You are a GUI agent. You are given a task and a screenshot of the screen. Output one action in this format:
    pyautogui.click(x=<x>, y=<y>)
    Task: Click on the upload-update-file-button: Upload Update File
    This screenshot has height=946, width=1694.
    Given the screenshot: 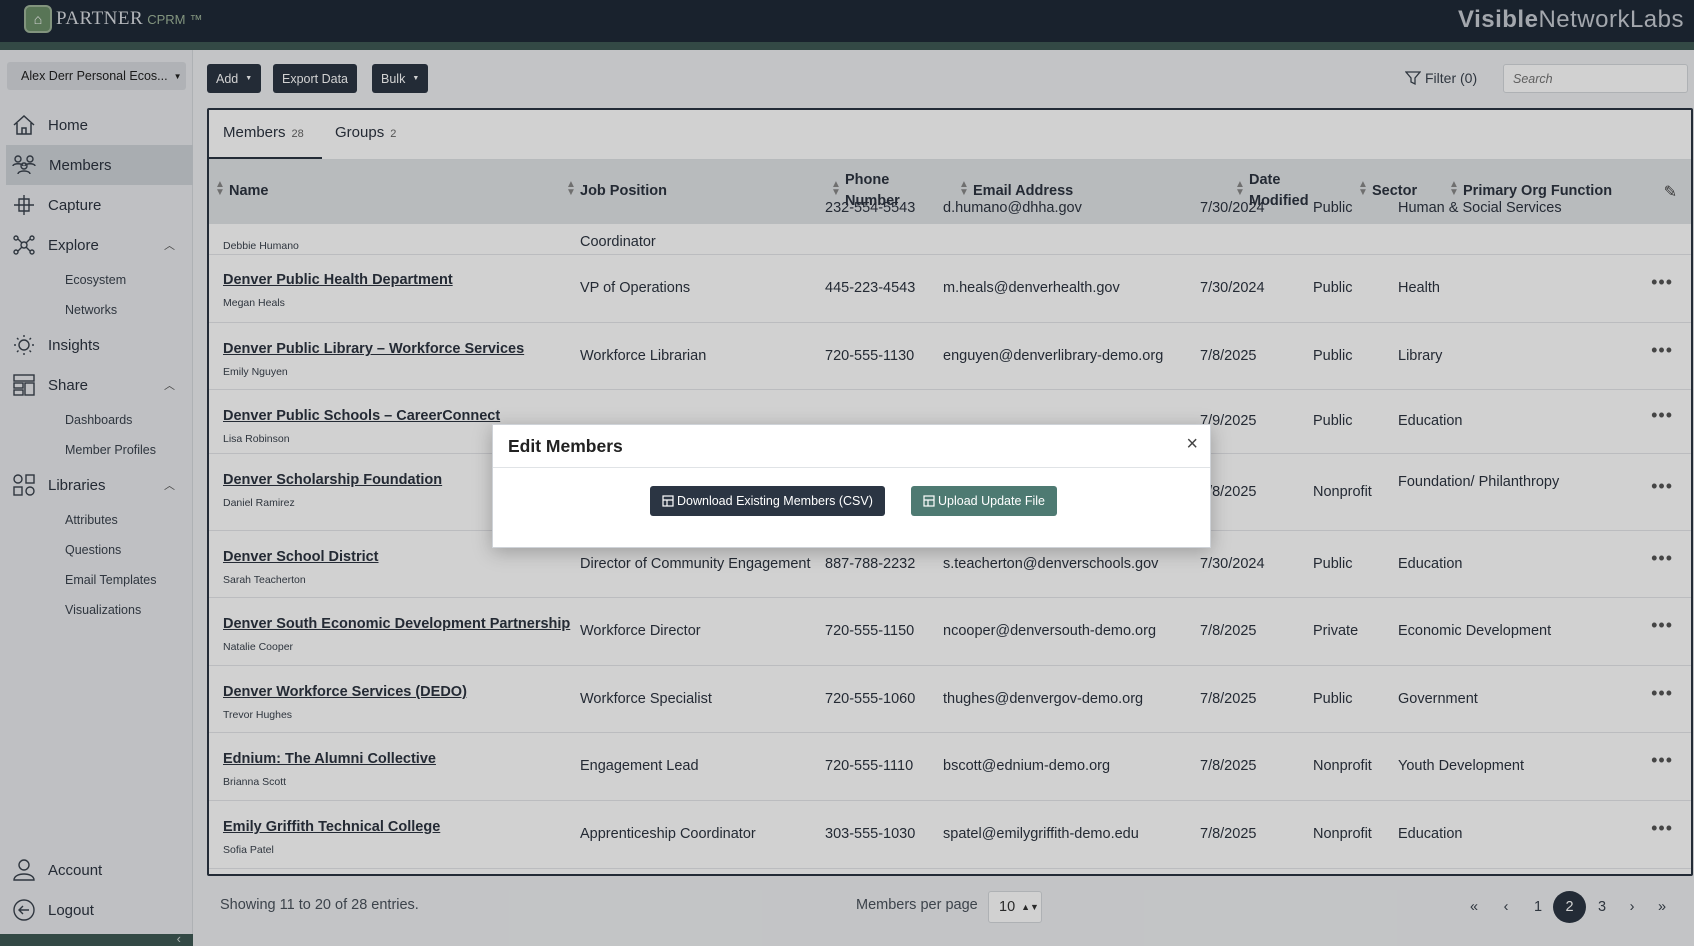 What is the action you would take?
    pyautogui.click(x=984, y=501)
    